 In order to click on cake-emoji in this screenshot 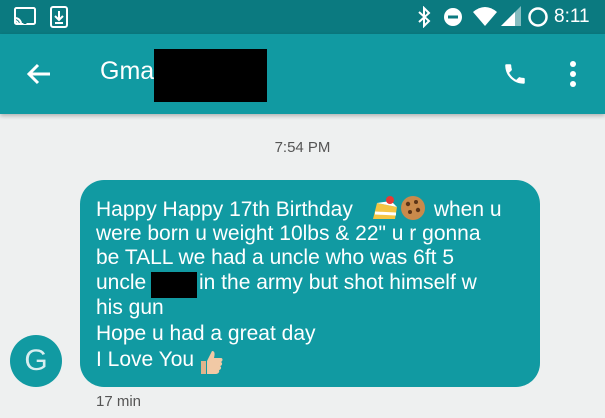, I will do `click(385, 207)`.